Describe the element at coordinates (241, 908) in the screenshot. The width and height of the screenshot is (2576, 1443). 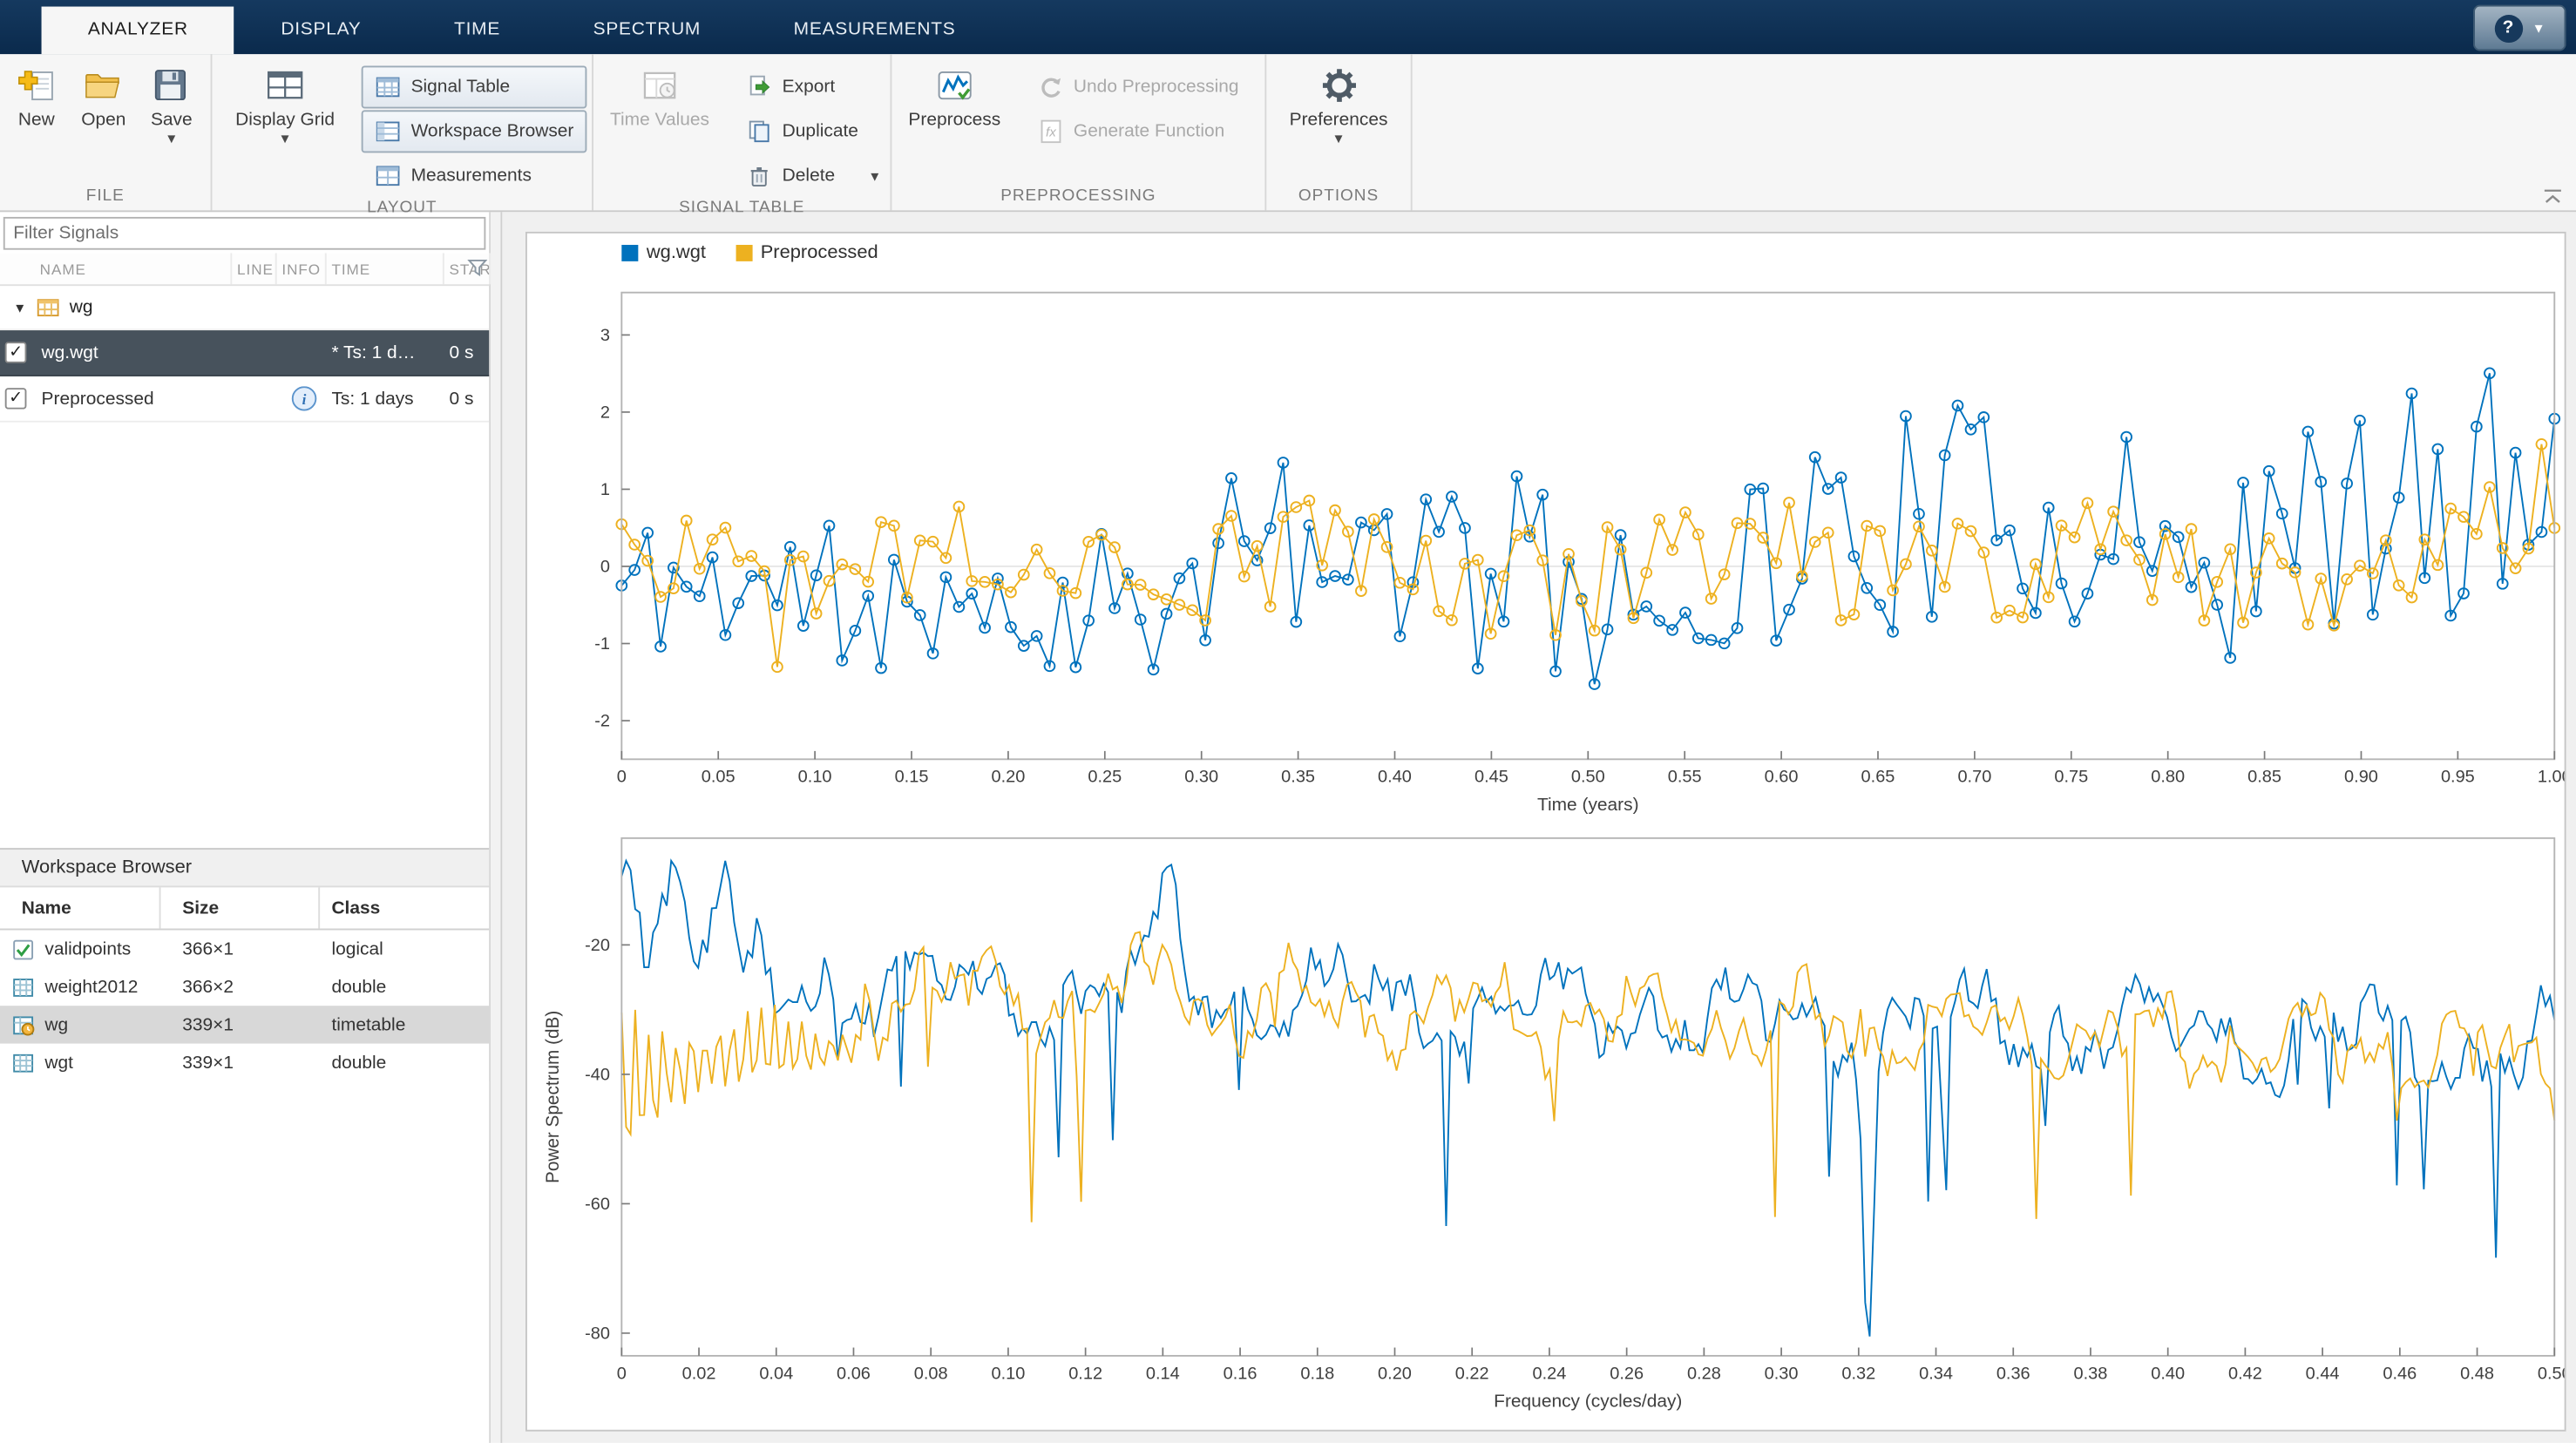
I see `ws-col-size: Size` at that location.